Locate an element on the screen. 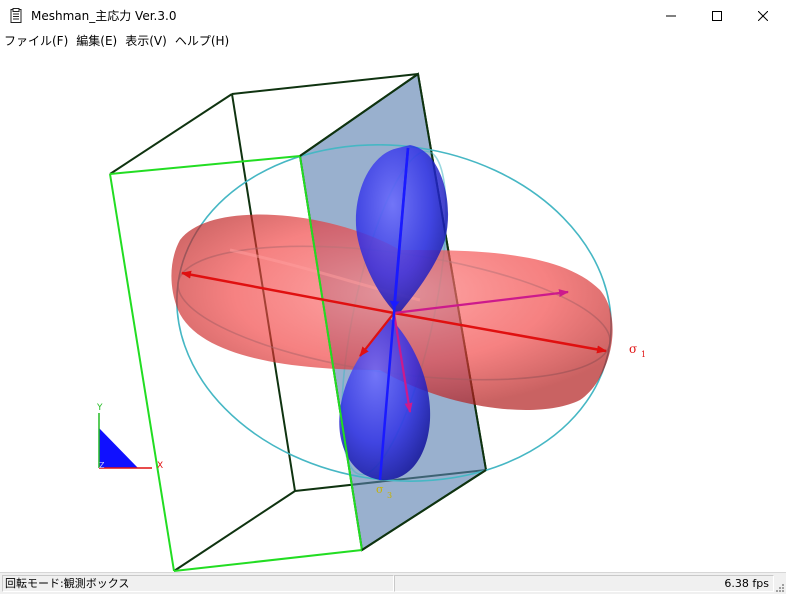 The height and width of the screenshot is (594, 786). status-bar: 回転モード:観測ボックス 6.38 fps is located at coordinates (393, 583).